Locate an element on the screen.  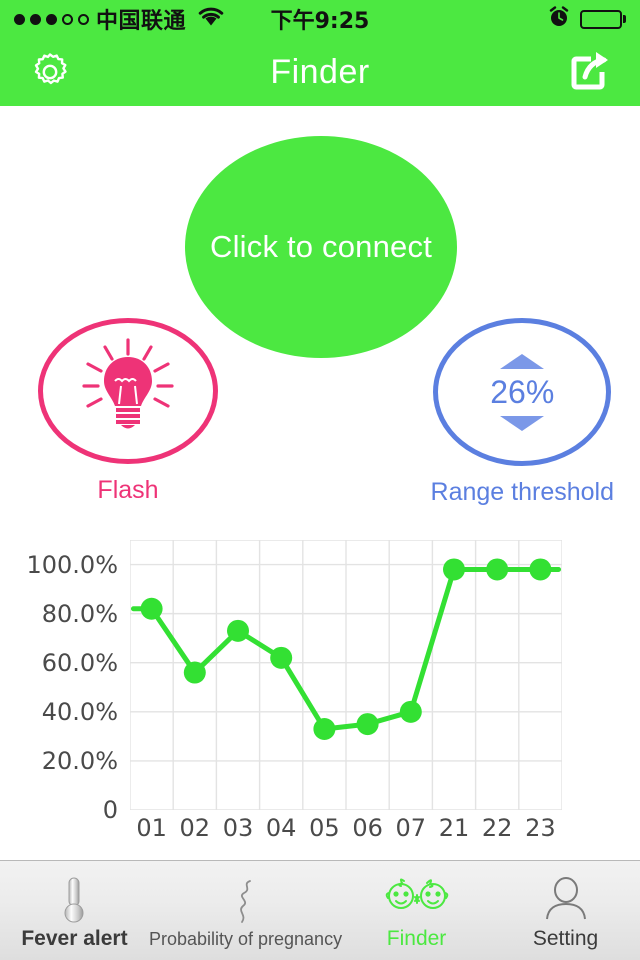
tab-fever-alert: Fever alert is located at coordinates (74, 910).